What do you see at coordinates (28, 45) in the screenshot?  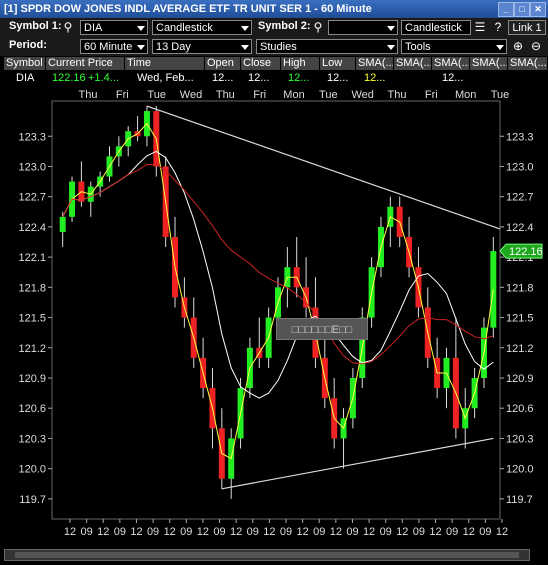 I see `period-label: Period:` at bounding box center [28, 45].